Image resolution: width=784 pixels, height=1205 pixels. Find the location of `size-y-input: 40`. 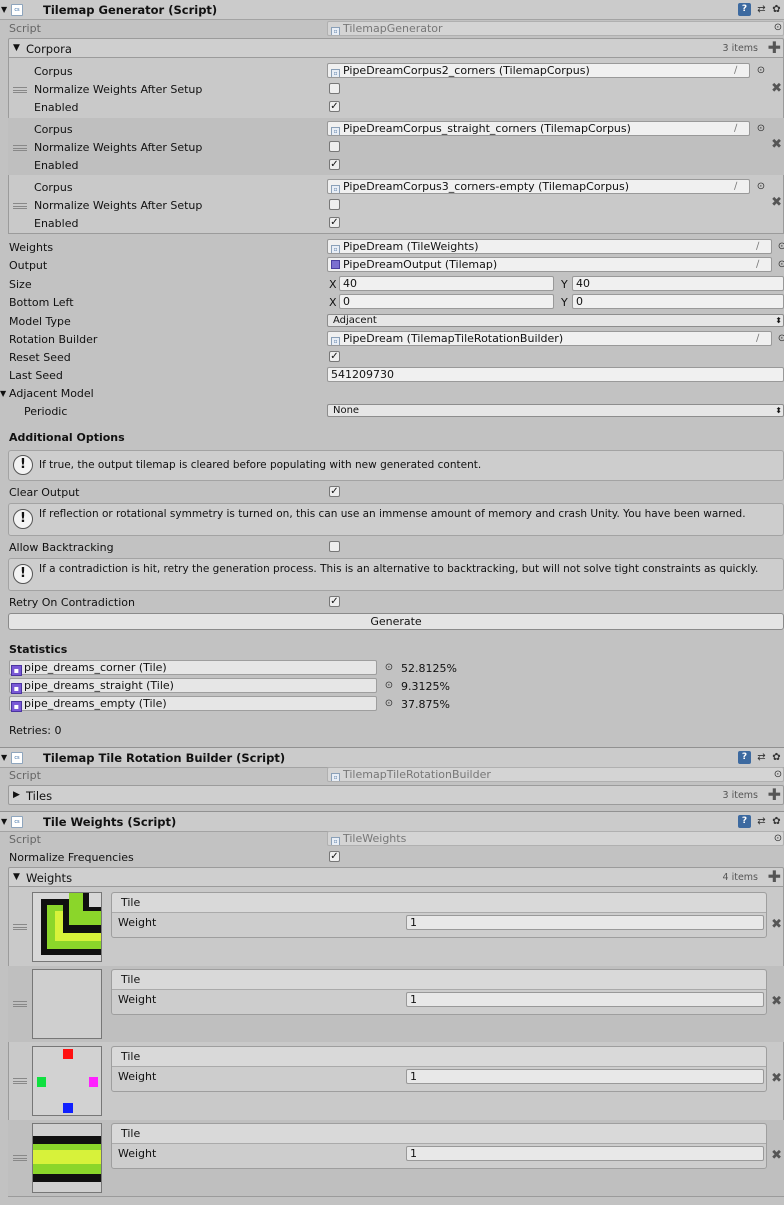

size-y-input: 40 is located at coordinates (678, 283).